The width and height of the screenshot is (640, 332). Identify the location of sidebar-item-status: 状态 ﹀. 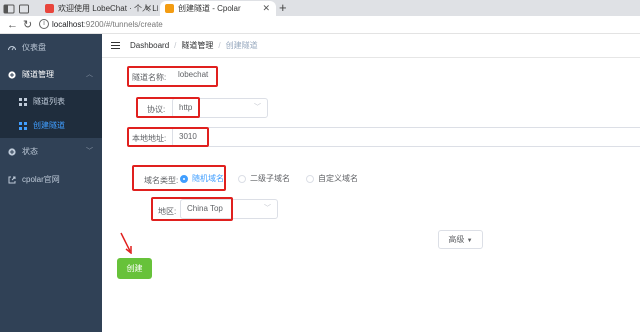
(51, 152).